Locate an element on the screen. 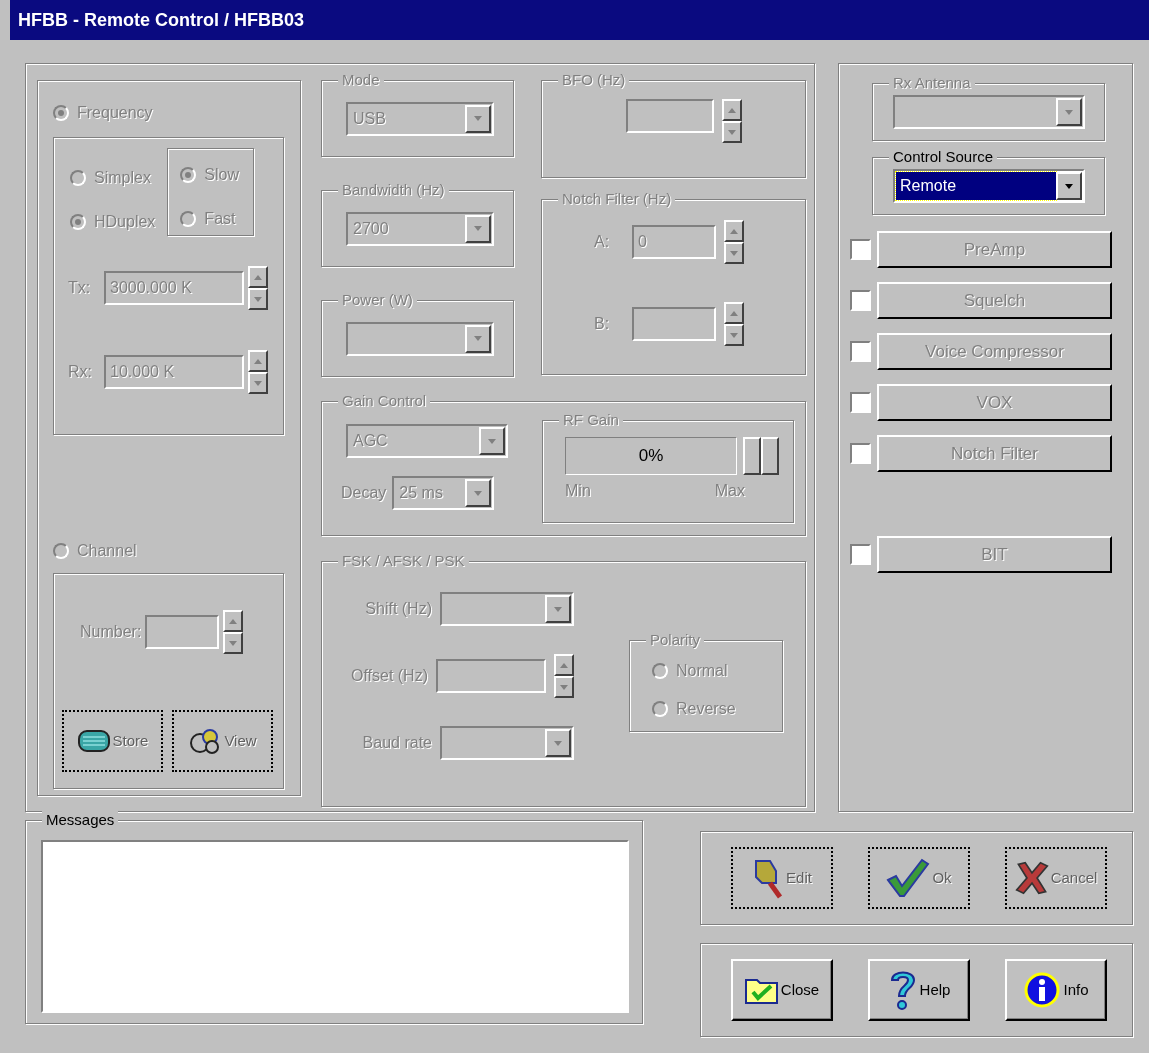  group-label: Bandwidth (Hz) is located at coordinates (393, 190).